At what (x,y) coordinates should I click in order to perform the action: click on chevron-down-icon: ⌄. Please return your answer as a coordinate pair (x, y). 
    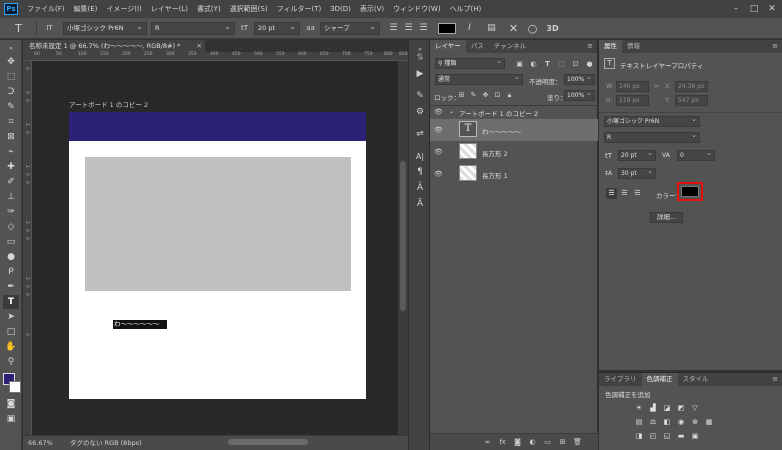
    Looking at the image, I should click on (451, 111).